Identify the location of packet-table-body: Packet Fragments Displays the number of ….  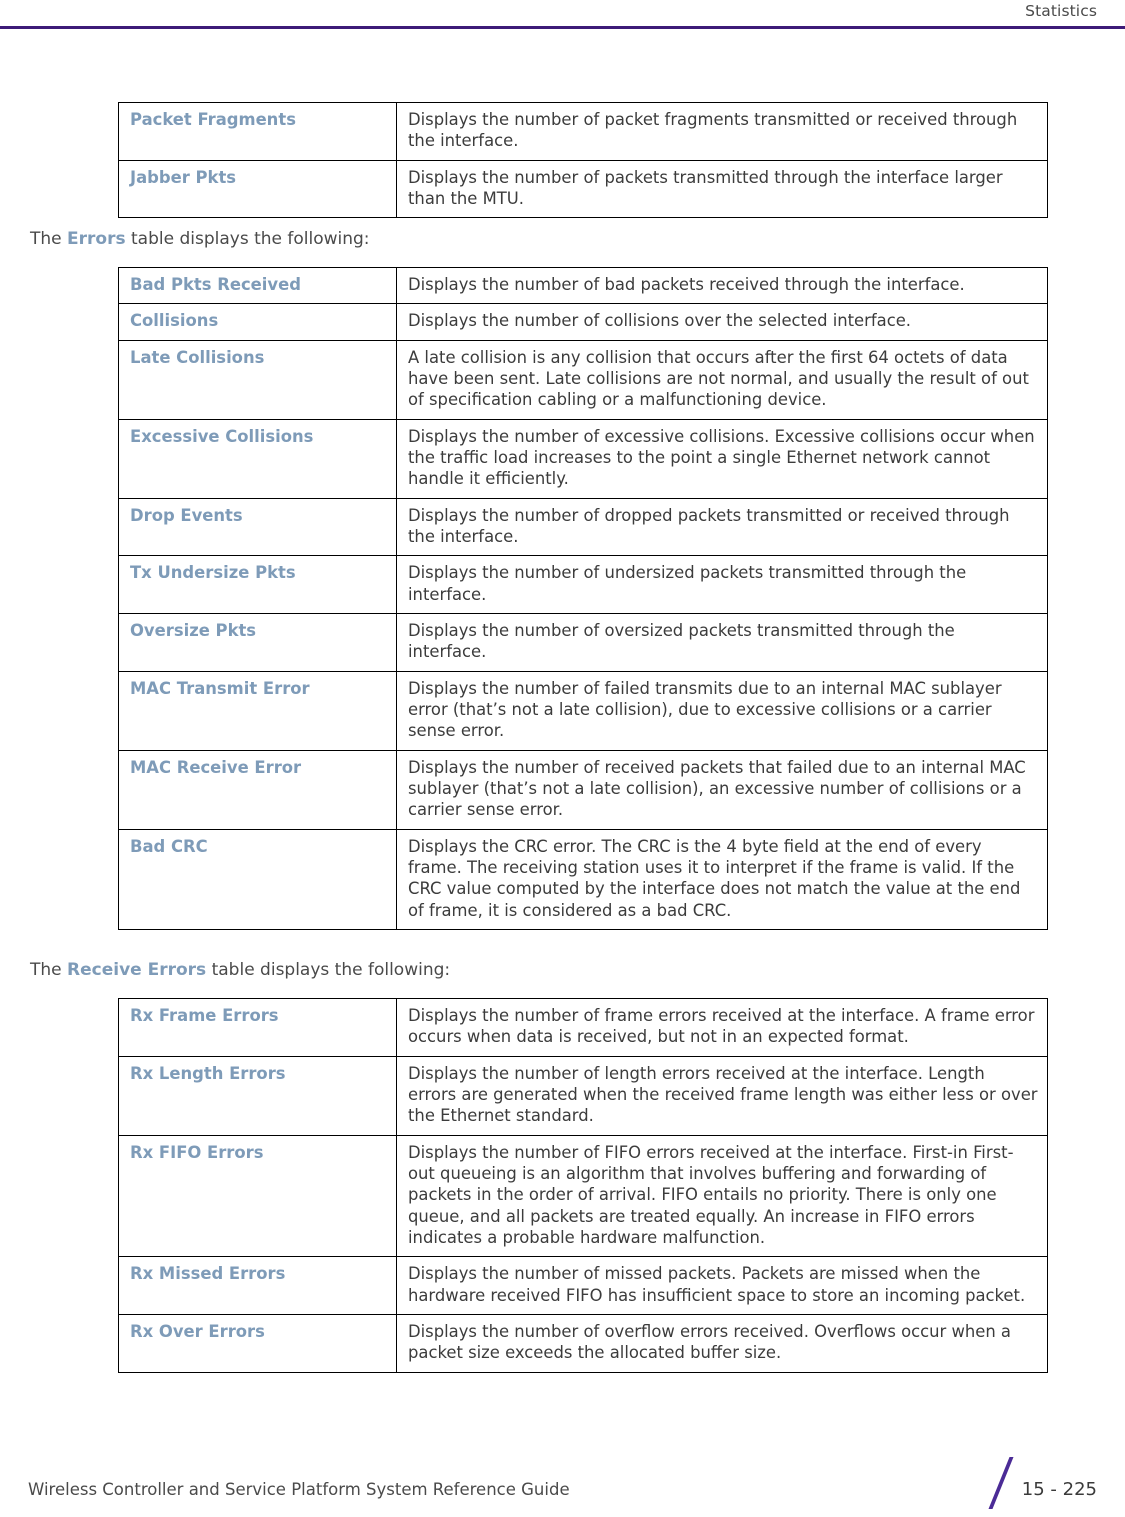
(583, 160).